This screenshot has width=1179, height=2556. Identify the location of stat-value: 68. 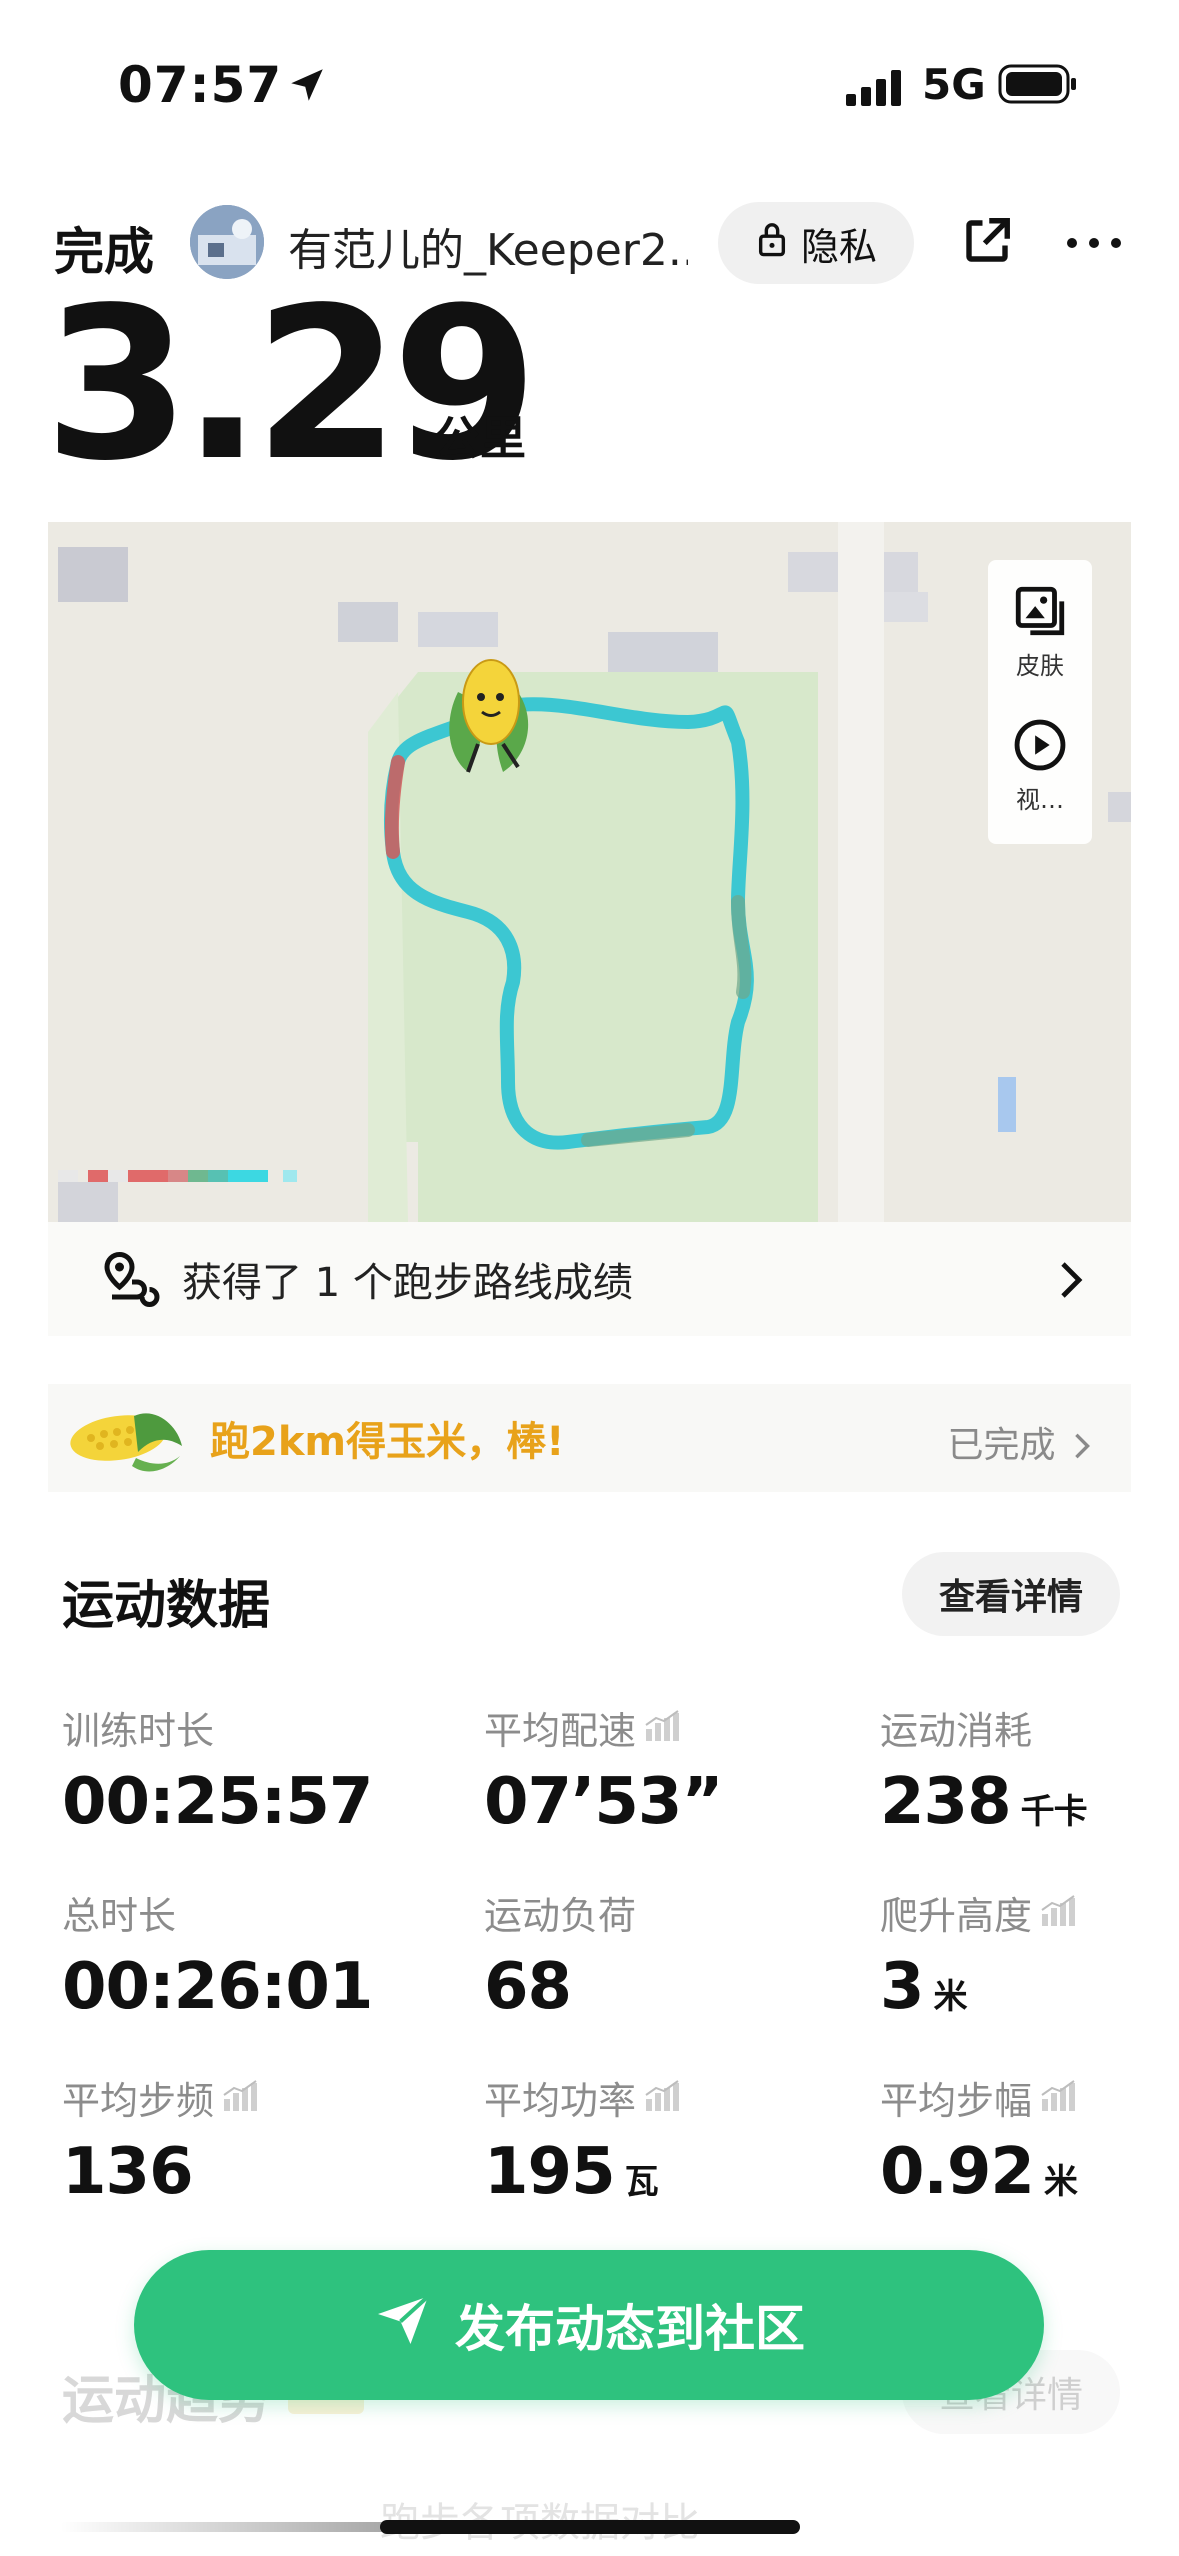
(560, 1987).